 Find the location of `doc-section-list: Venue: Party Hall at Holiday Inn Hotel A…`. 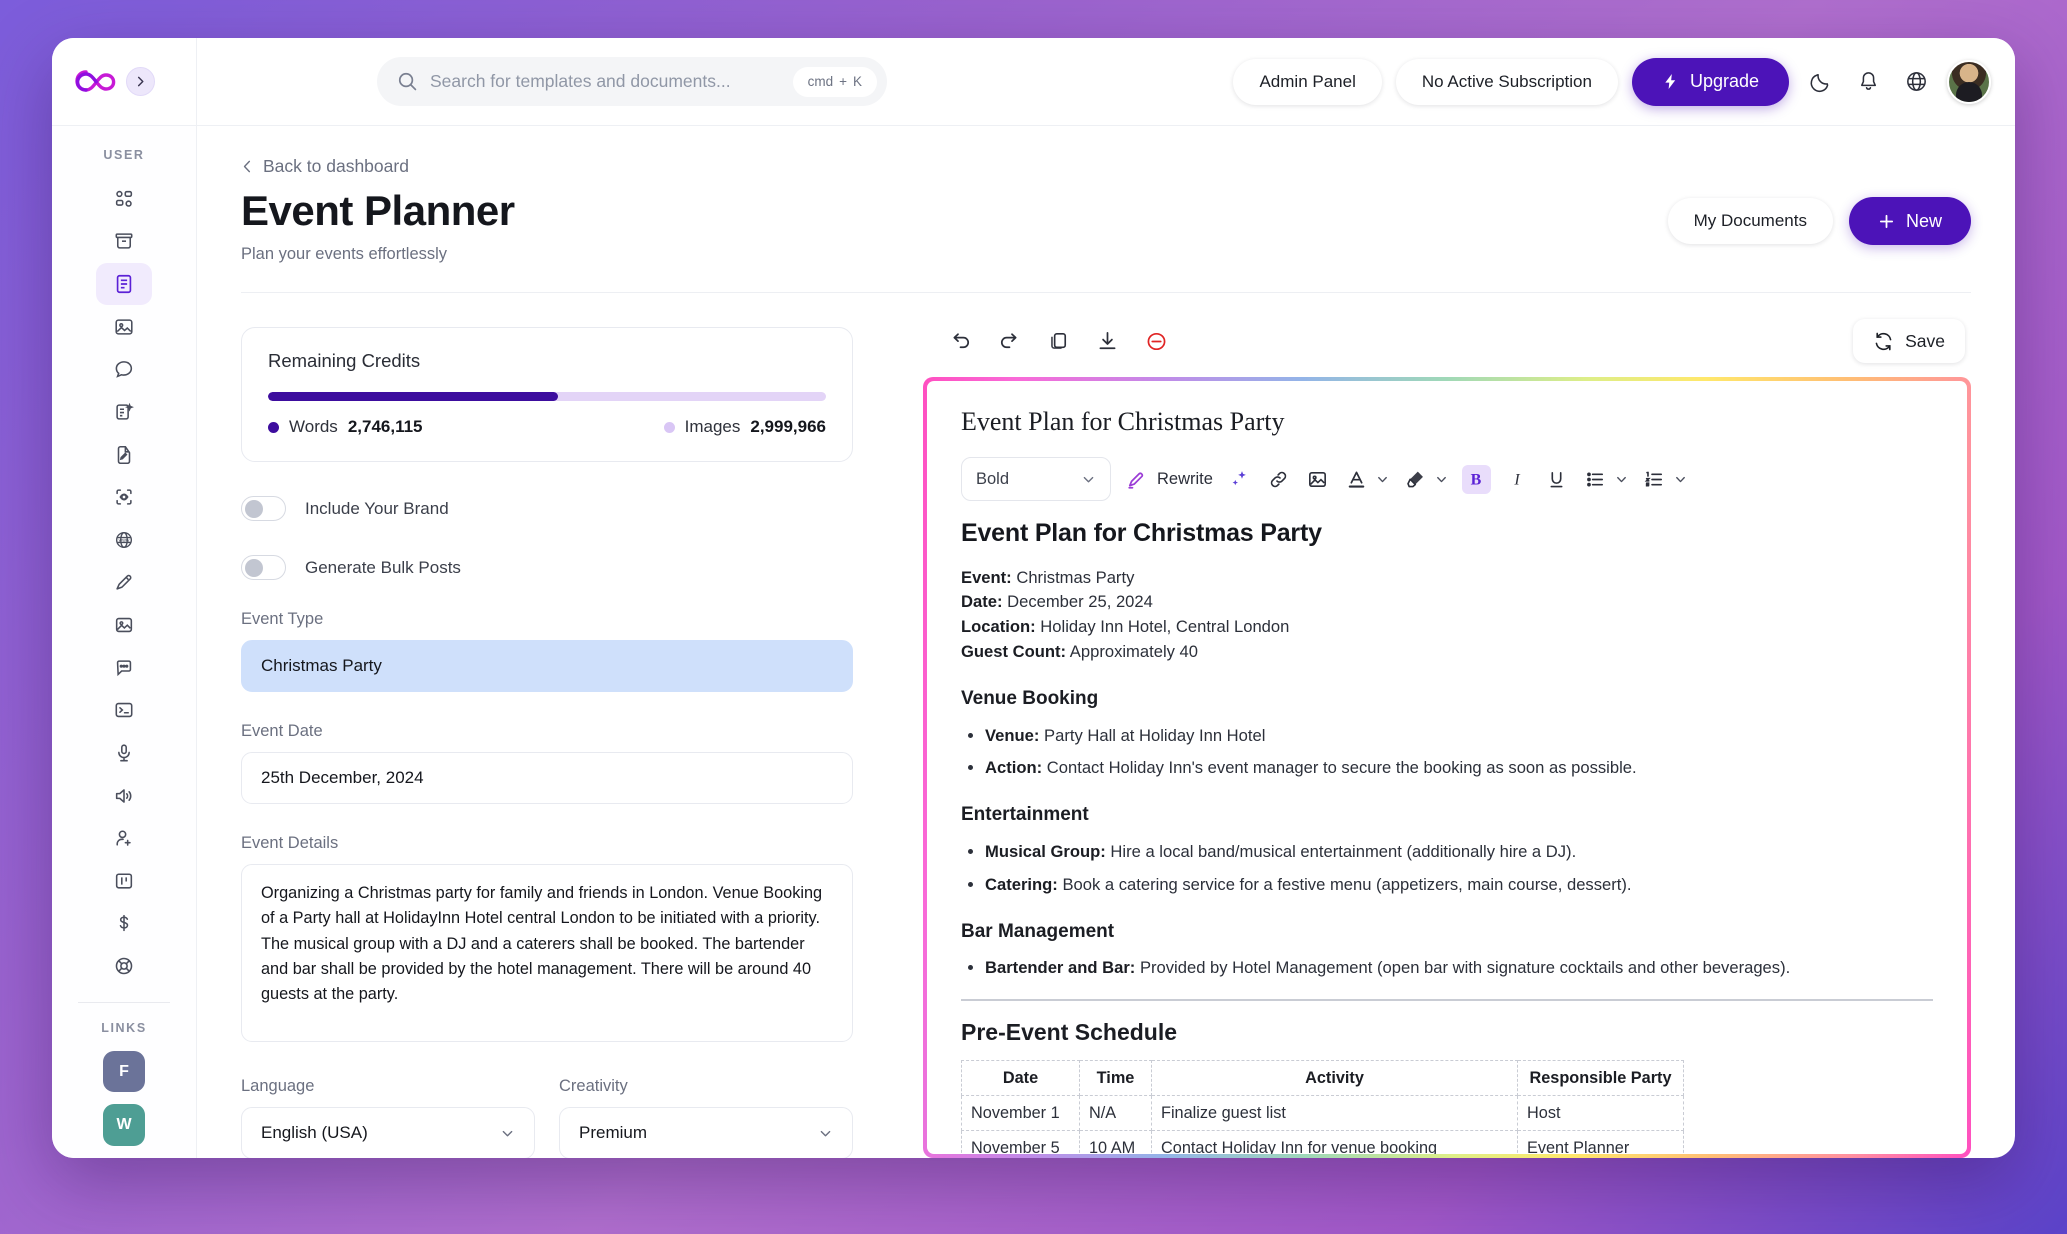

doc-section-list: Venue: Party Hall at Holiday Inn Hotel A… is located at coordinates (1459, 753).